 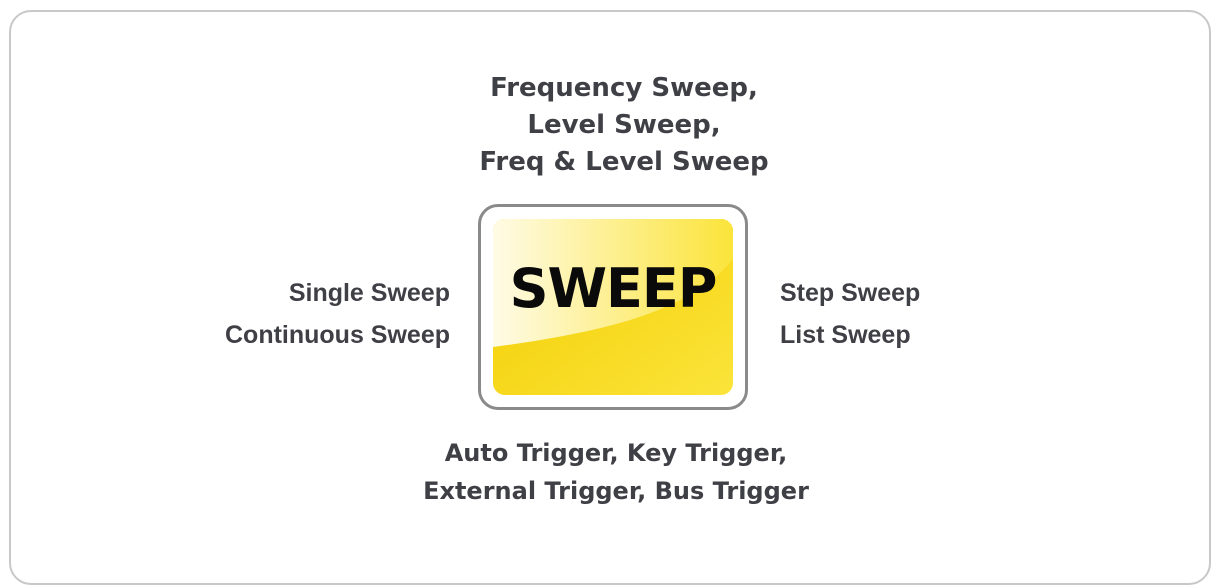 What do you see at coordinates (295, 314) in the screenshot?
I see `sweep-mode-list: Single Sweep Continuous Sweep` at bounding box center [295, 314].